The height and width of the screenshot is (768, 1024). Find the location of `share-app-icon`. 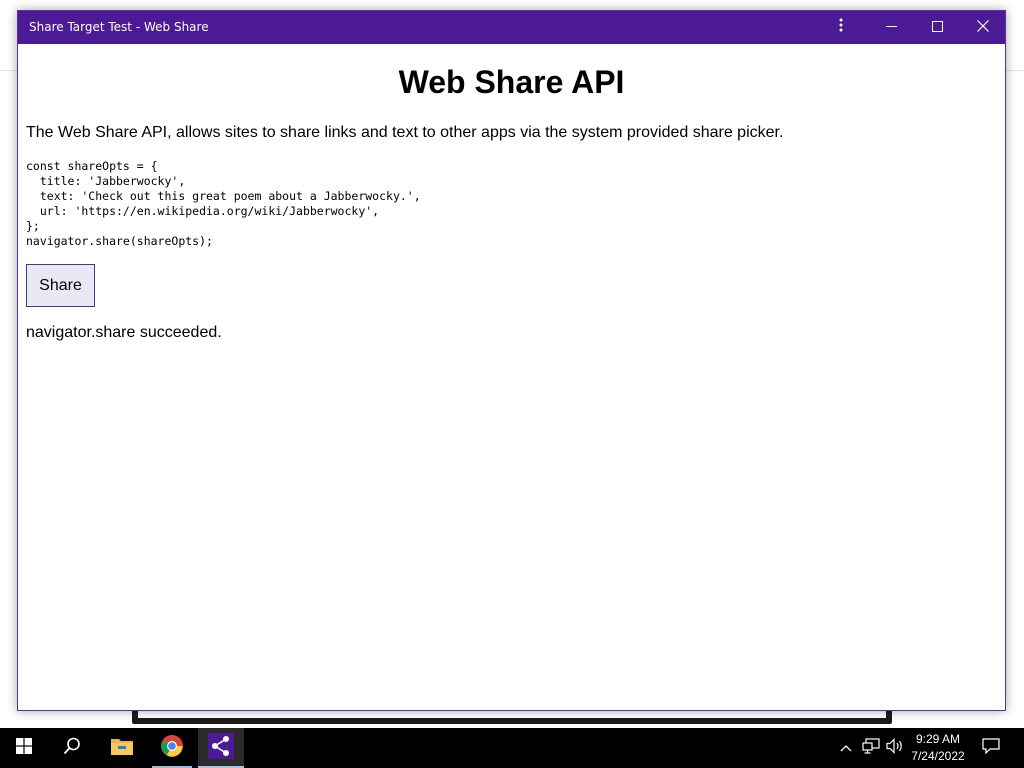

share-app-icon is located at coordinates (221, 748).